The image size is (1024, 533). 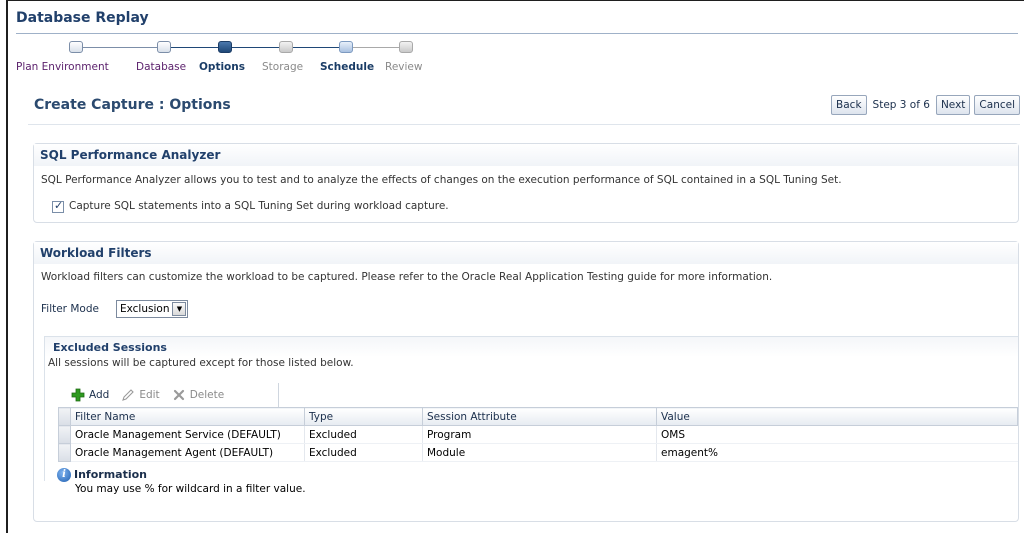 I want to click on filter-name-cell: Oracle Management Service (DEFAULT), so click(x=187, y=434).